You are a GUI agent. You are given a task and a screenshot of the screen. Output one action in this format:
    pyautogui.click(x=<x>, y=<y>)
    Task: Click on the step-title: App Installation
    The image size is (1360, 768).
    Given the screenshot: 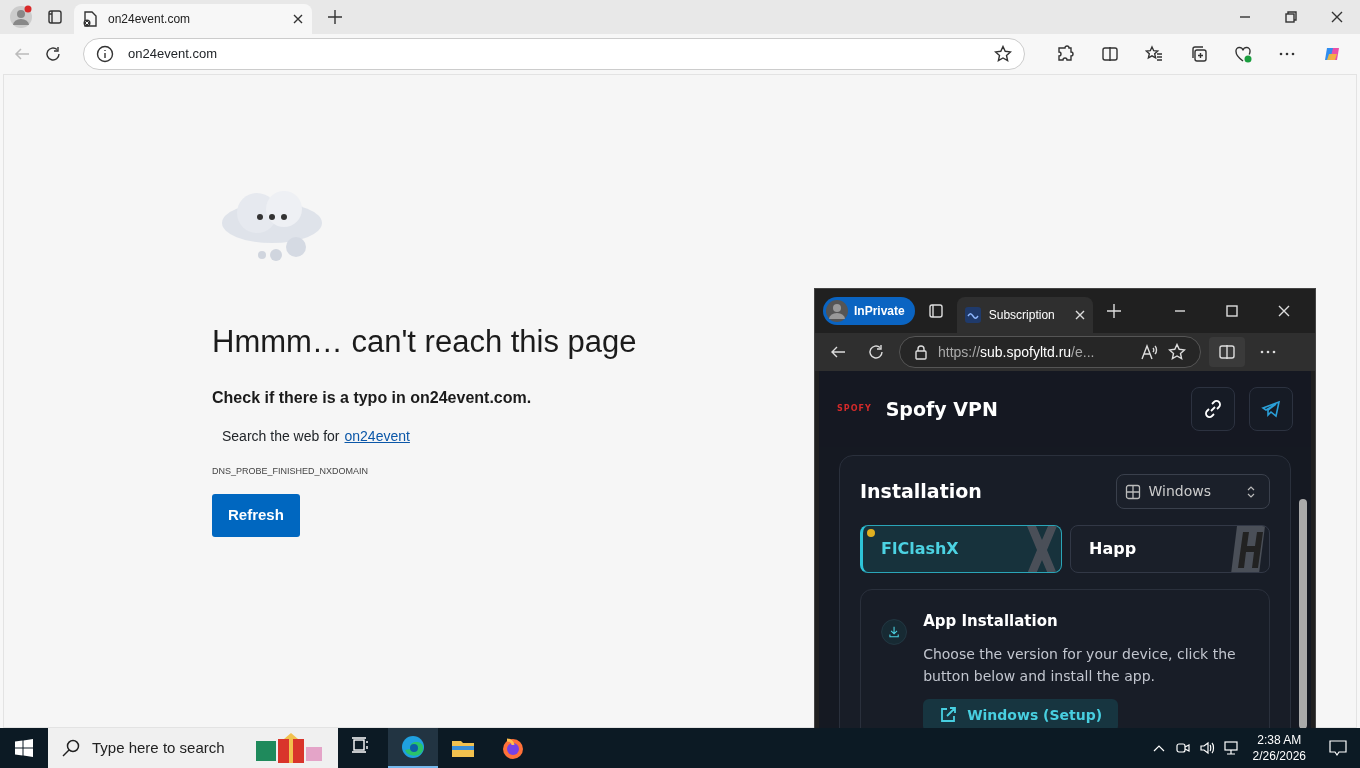 What is the action you would take?
    pyautogui.click(x=991, y=621)
    